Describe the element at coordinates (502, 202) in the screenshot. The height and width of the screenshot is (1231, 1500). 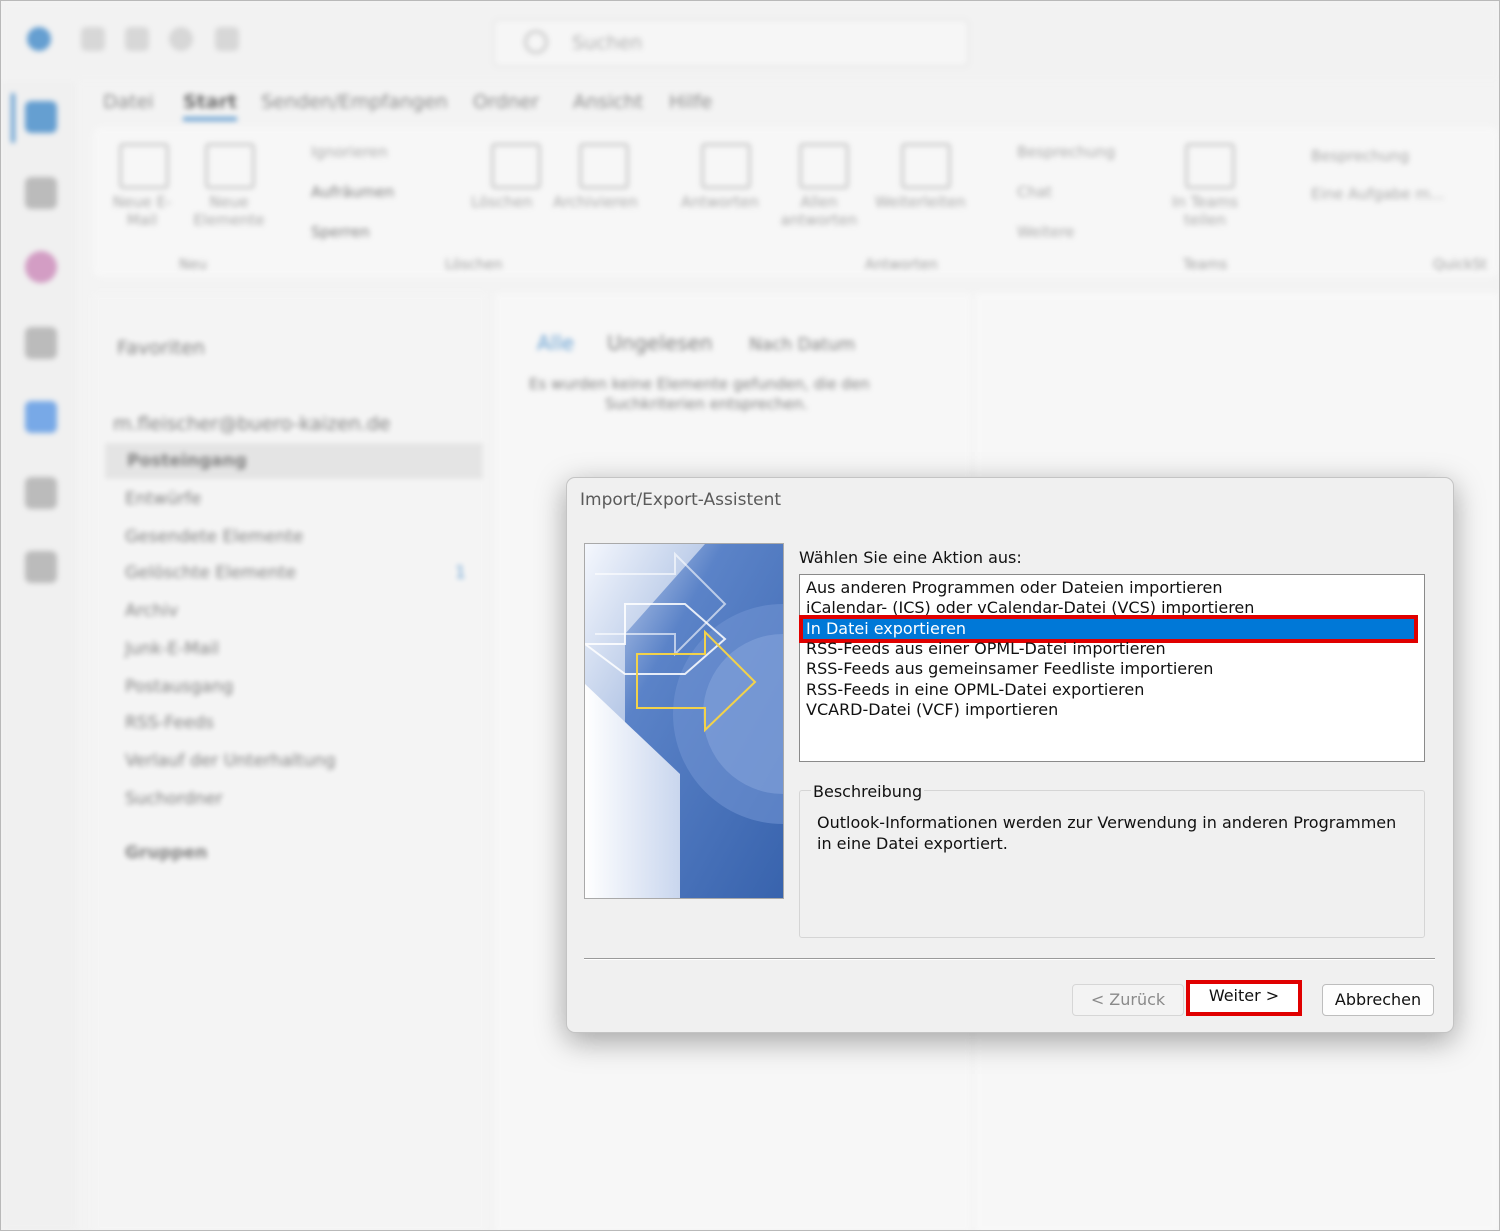
I see `delete-button: Löschen` at that location.